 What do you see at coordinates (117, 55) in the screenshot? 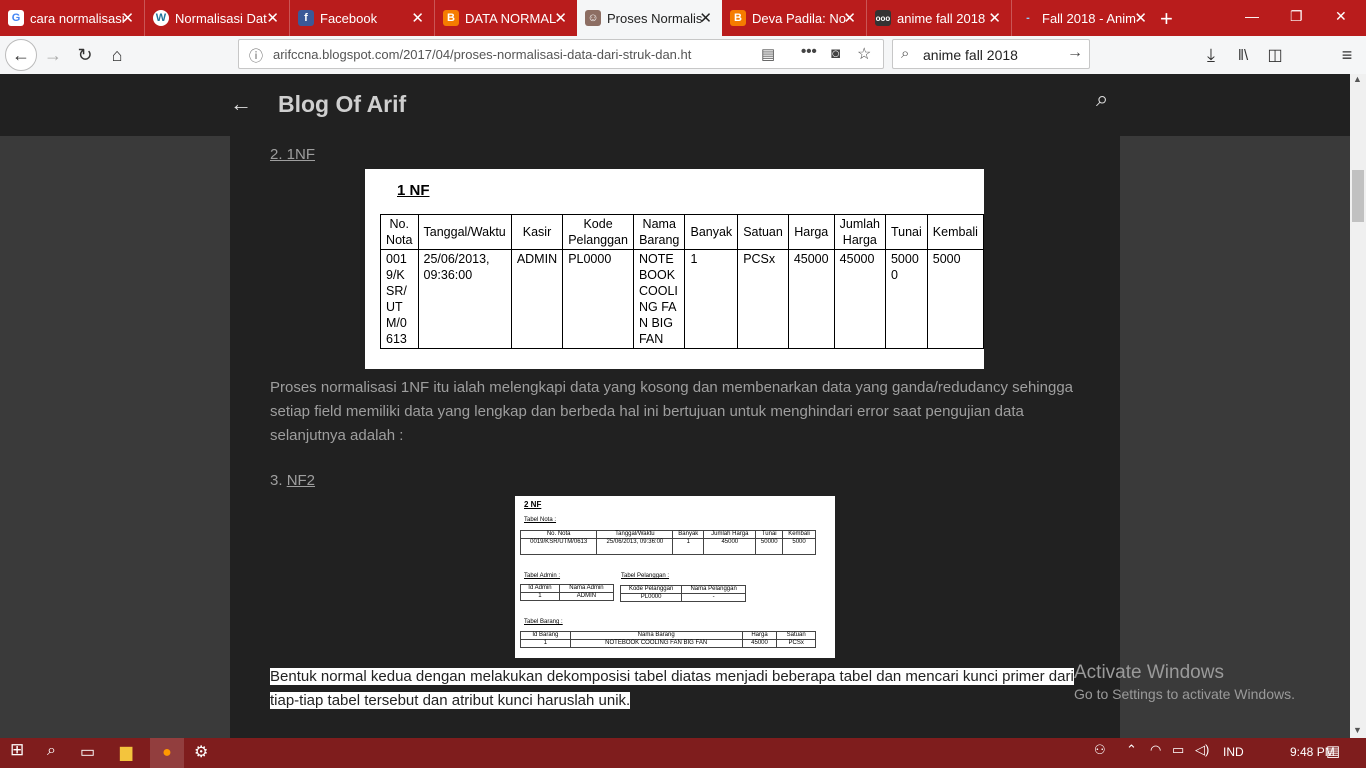
I see `home-button: ⌂` at bounding box center [117, 55].